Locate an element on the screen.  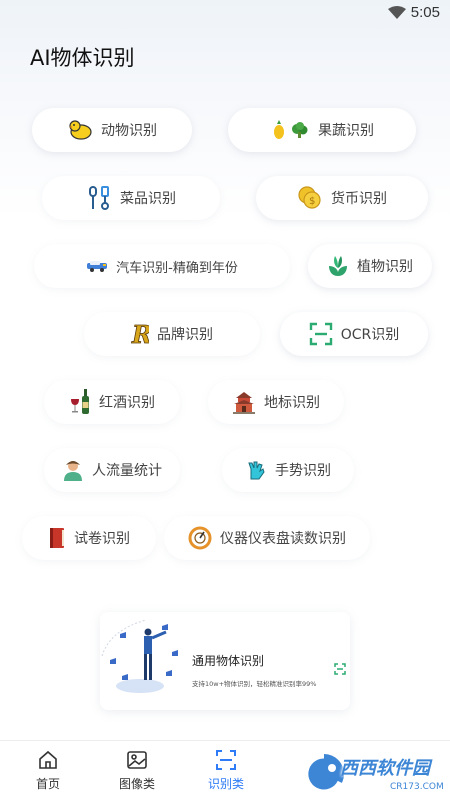
category-label: 菜品识别 is located at coordinates (148, 199).